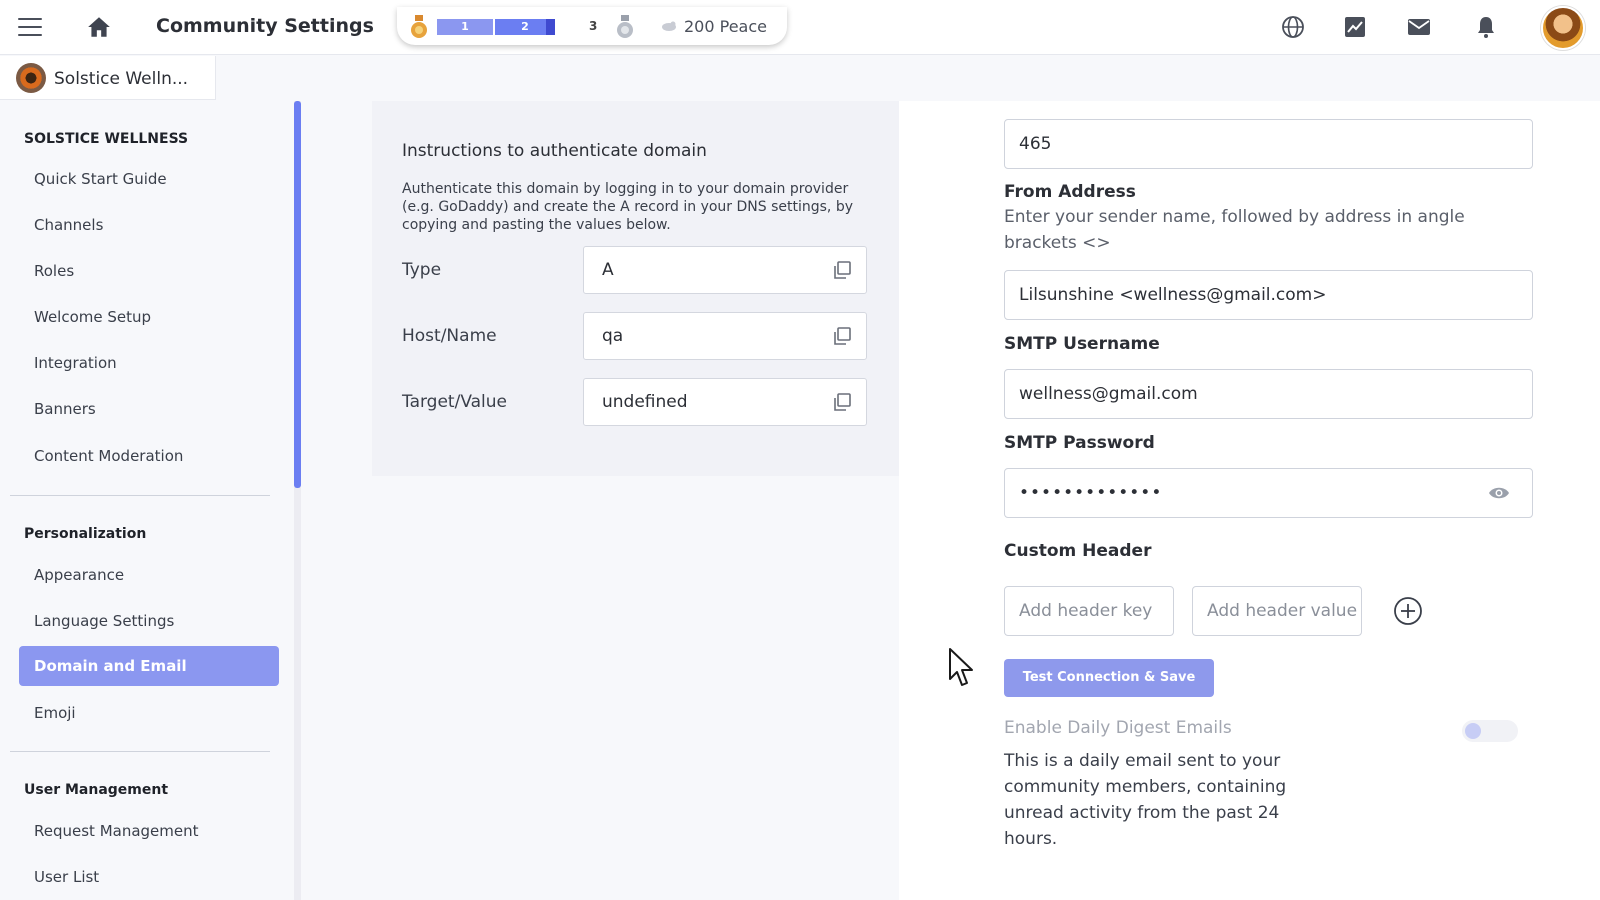 The width and height of the screenshot is (1600, 900). I want to click on sidebar-item-banners: Banners, so click(65, 409).